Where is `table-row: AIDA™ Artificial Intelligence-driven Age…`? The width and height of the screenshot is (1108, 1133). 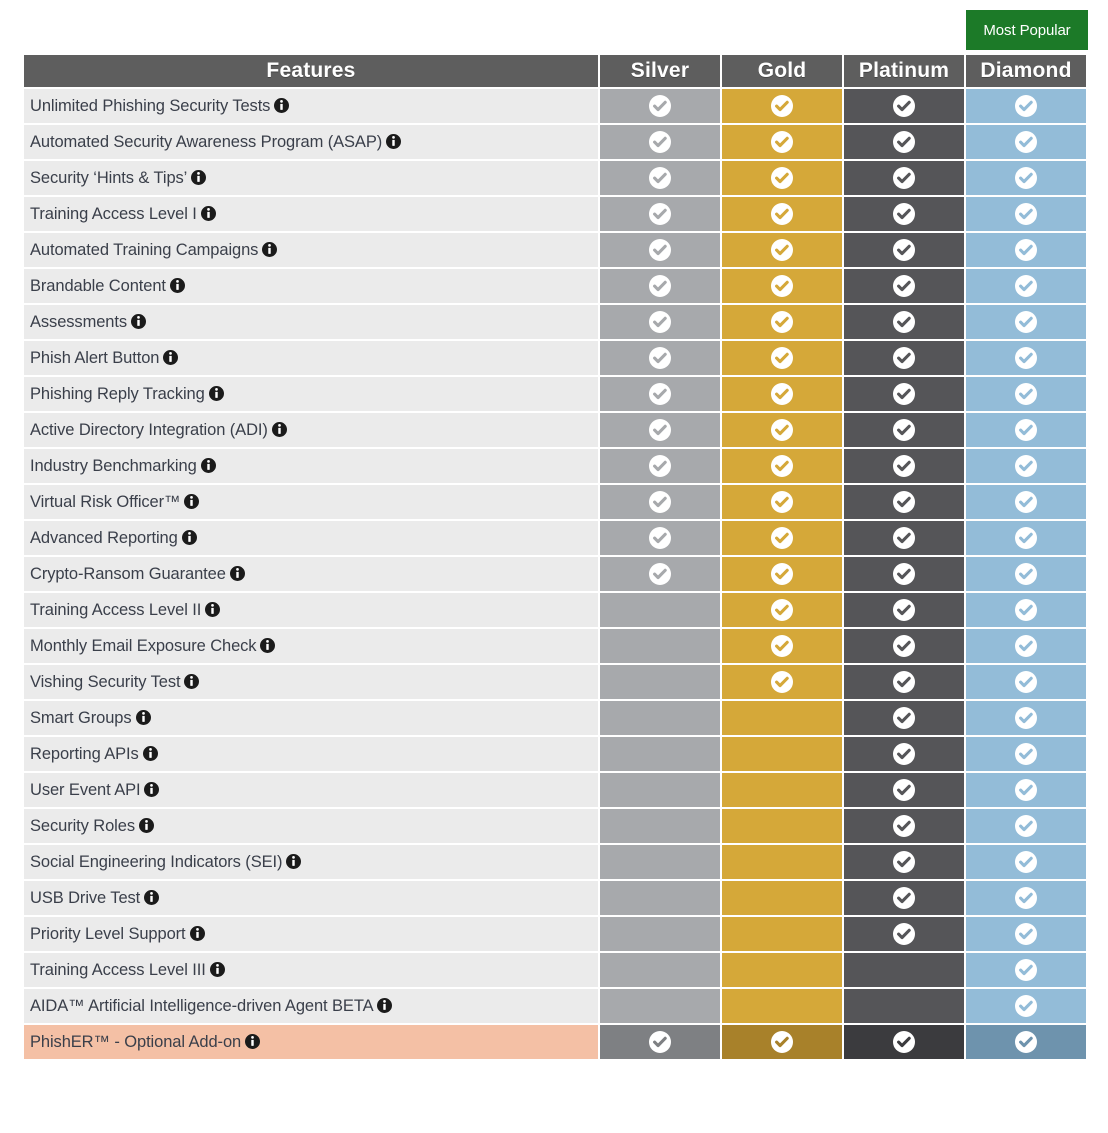
table-row: AIDA™ Artificial Intelligence-driven Age… is located at coordinates (555, 1006).